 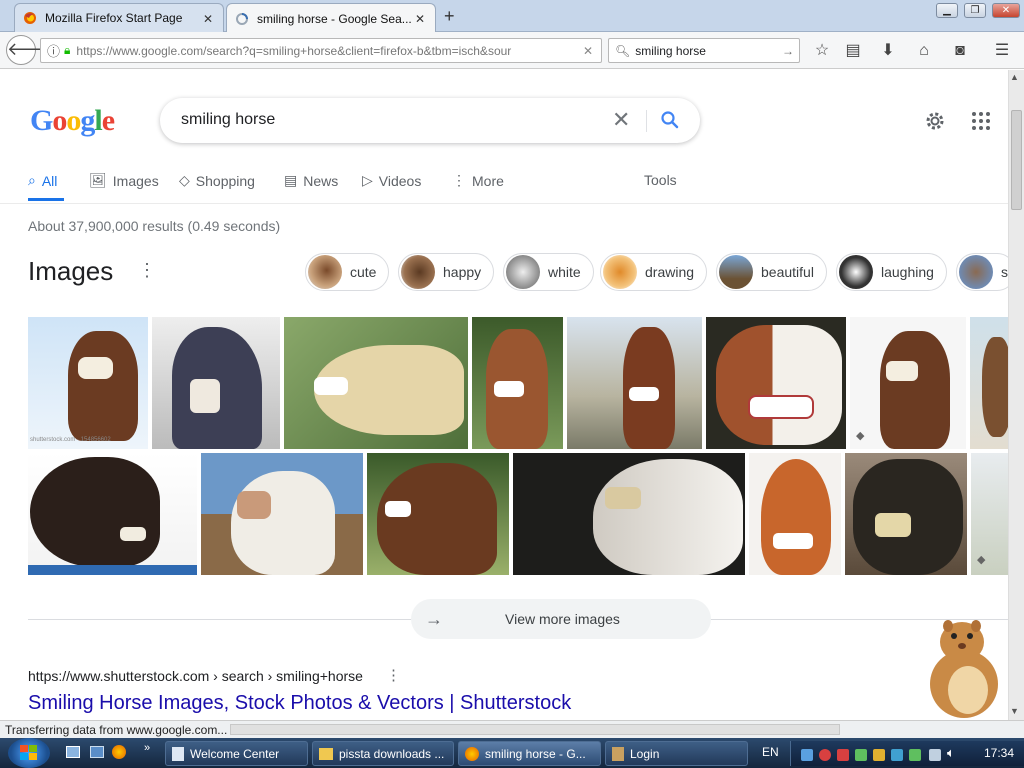 What do you see at coordinates (960, 51) in the screenshot?
I see `pocket-icon: ◙` at bounding box center [960, 51].